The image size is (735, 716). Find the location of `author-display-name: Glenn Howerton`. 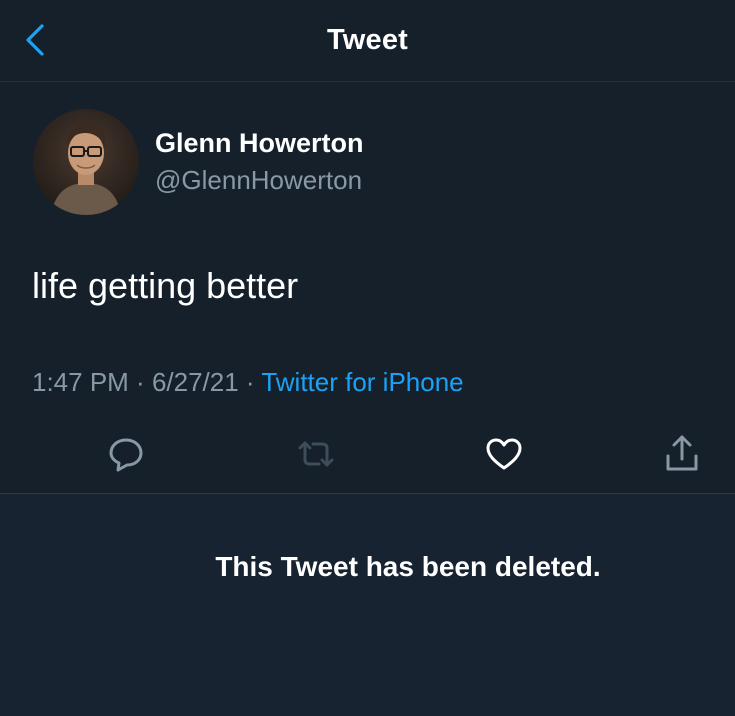

author-display-name: Glenn Howerton is located at coordinates (259, 143).